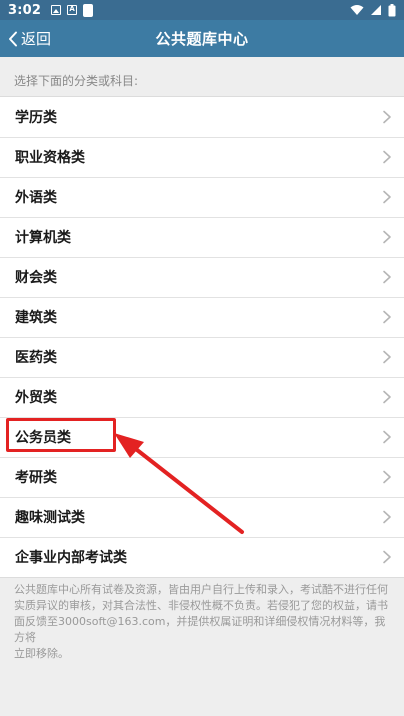 The height and width of the screenshot is (716, 404). Describe the element at coordinates (202, 517) in the screenshot. I see `category-item-10: 趣味测试类` at that location.